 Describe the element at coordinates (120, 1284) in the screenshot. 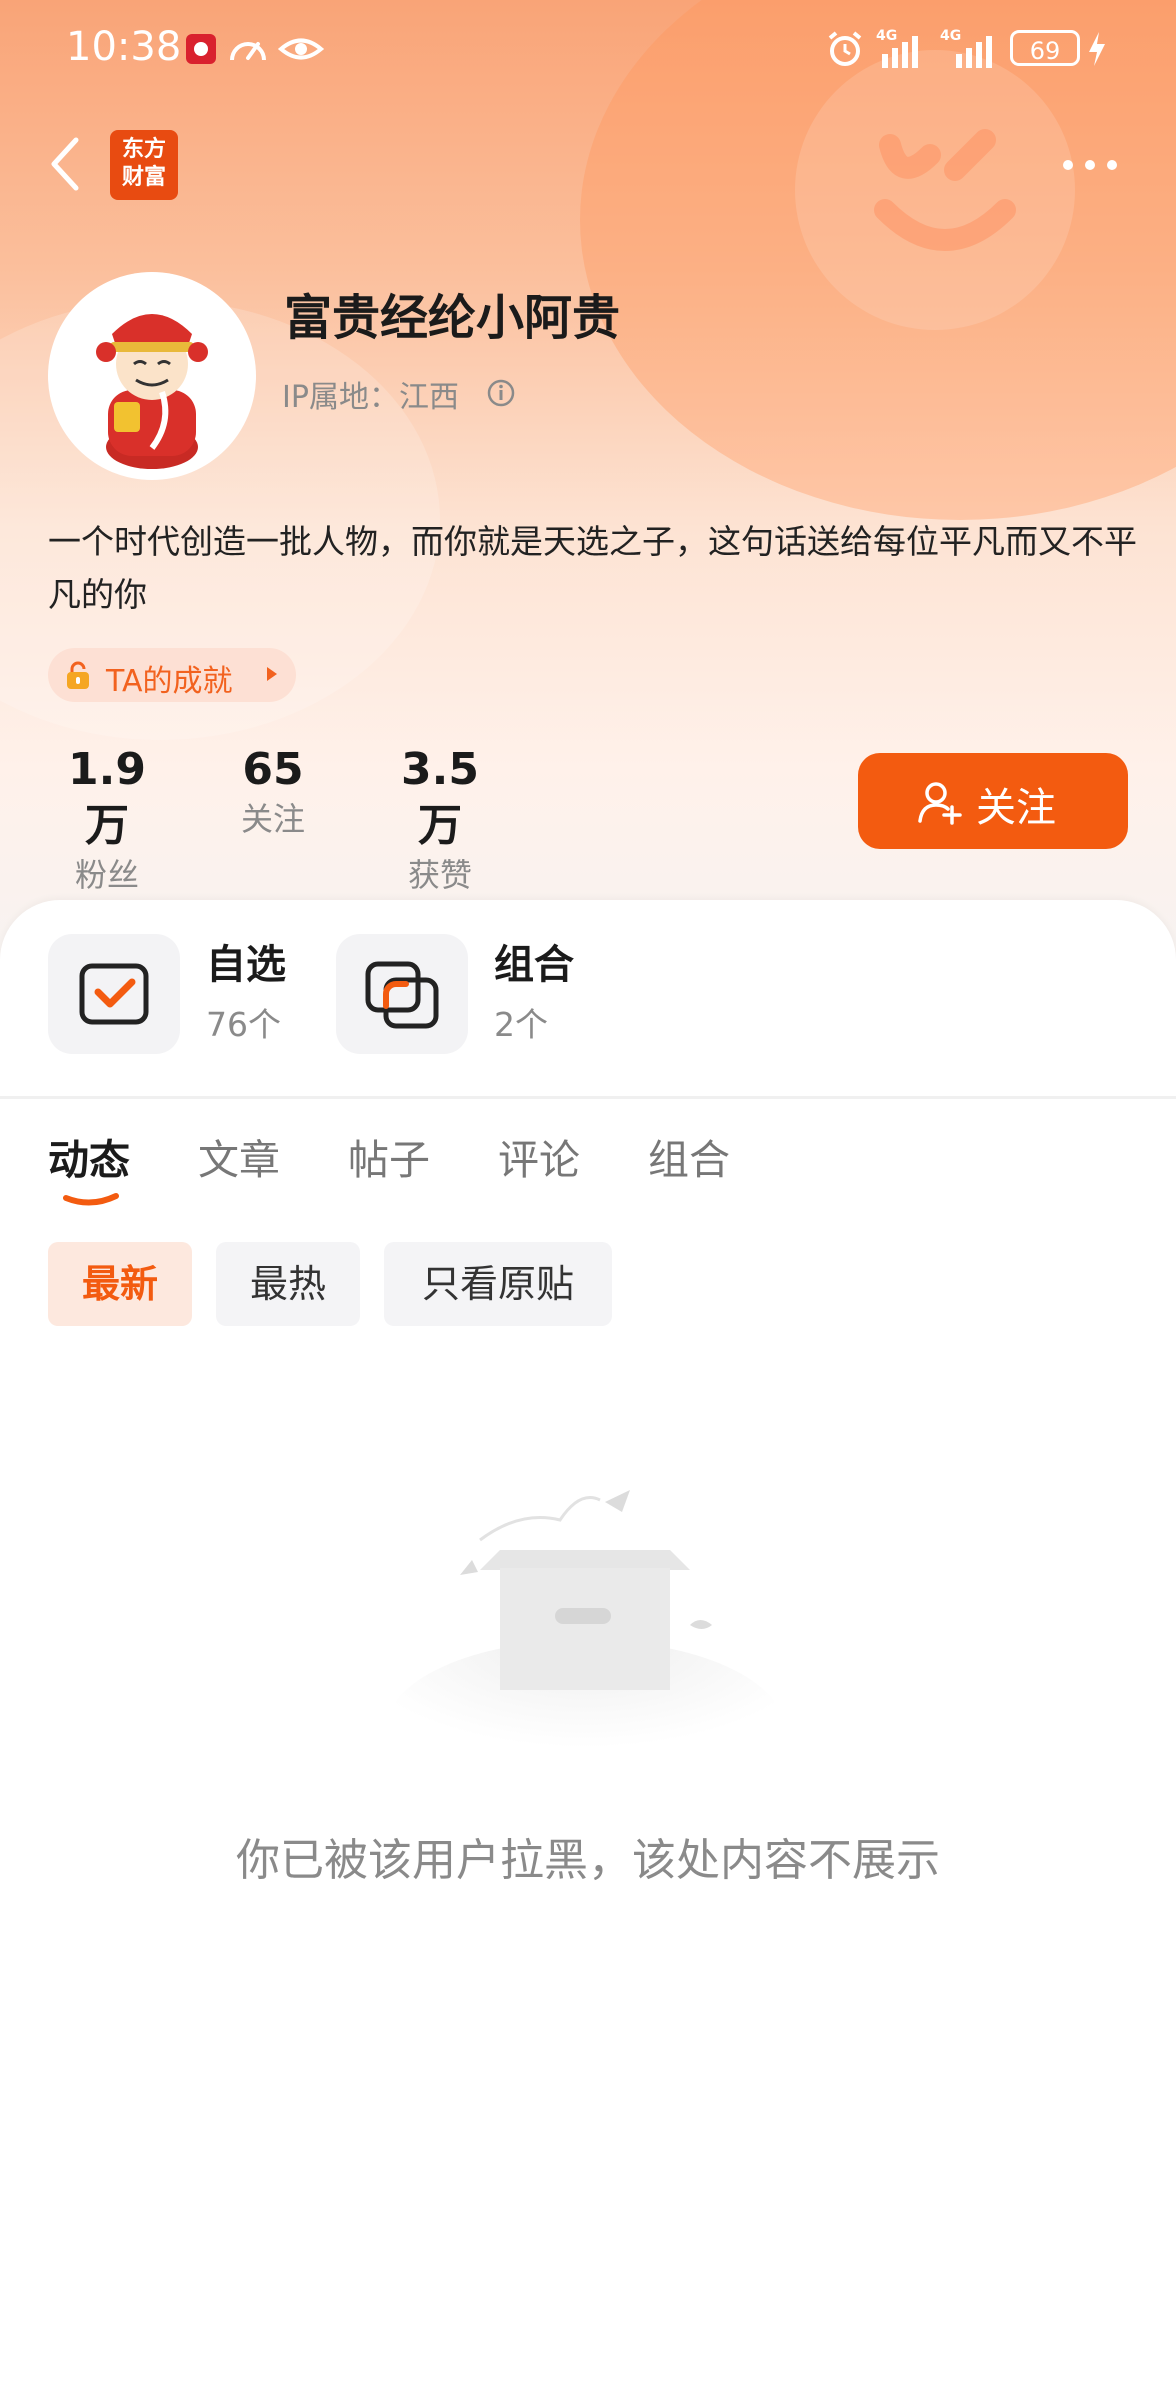

I see `filter-latest: 最新` at that location.